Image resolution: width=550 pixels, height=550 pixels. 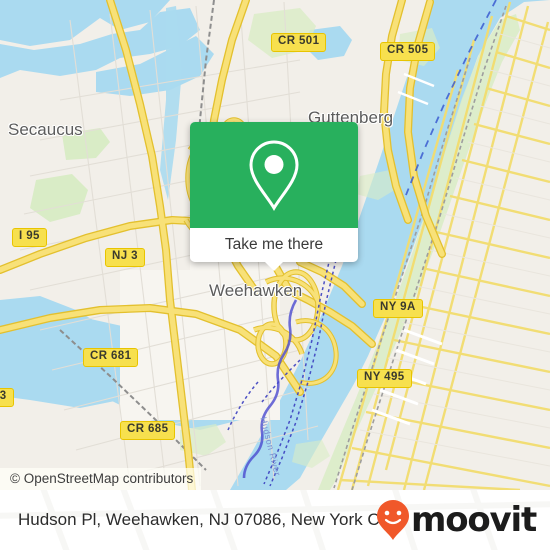 I want to click on popup-pointer, so click(x=274, y=266).